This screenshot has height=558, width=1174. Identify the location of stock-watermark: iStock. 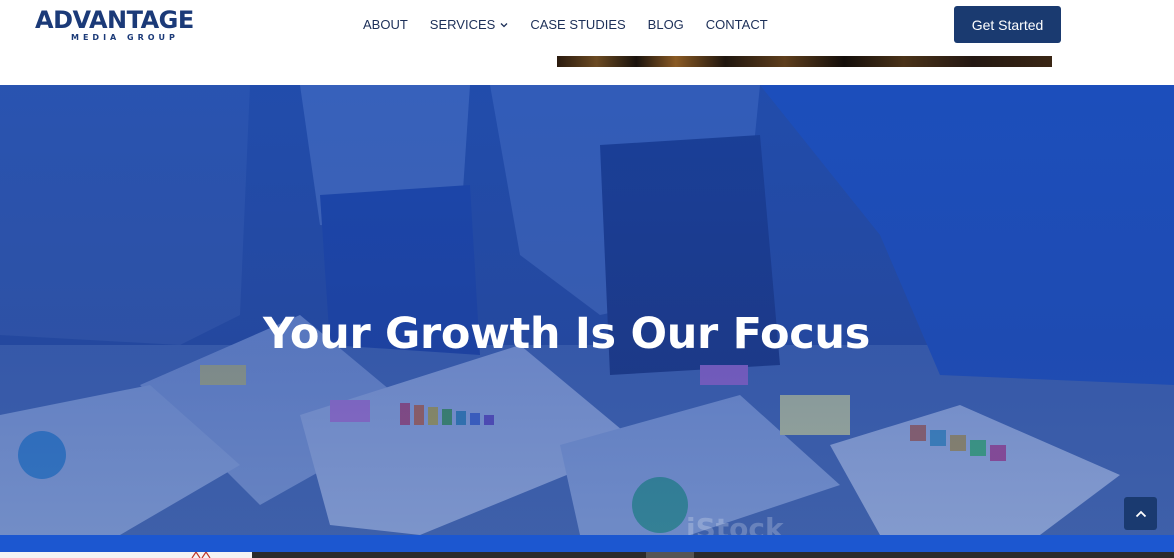
(735, 523).